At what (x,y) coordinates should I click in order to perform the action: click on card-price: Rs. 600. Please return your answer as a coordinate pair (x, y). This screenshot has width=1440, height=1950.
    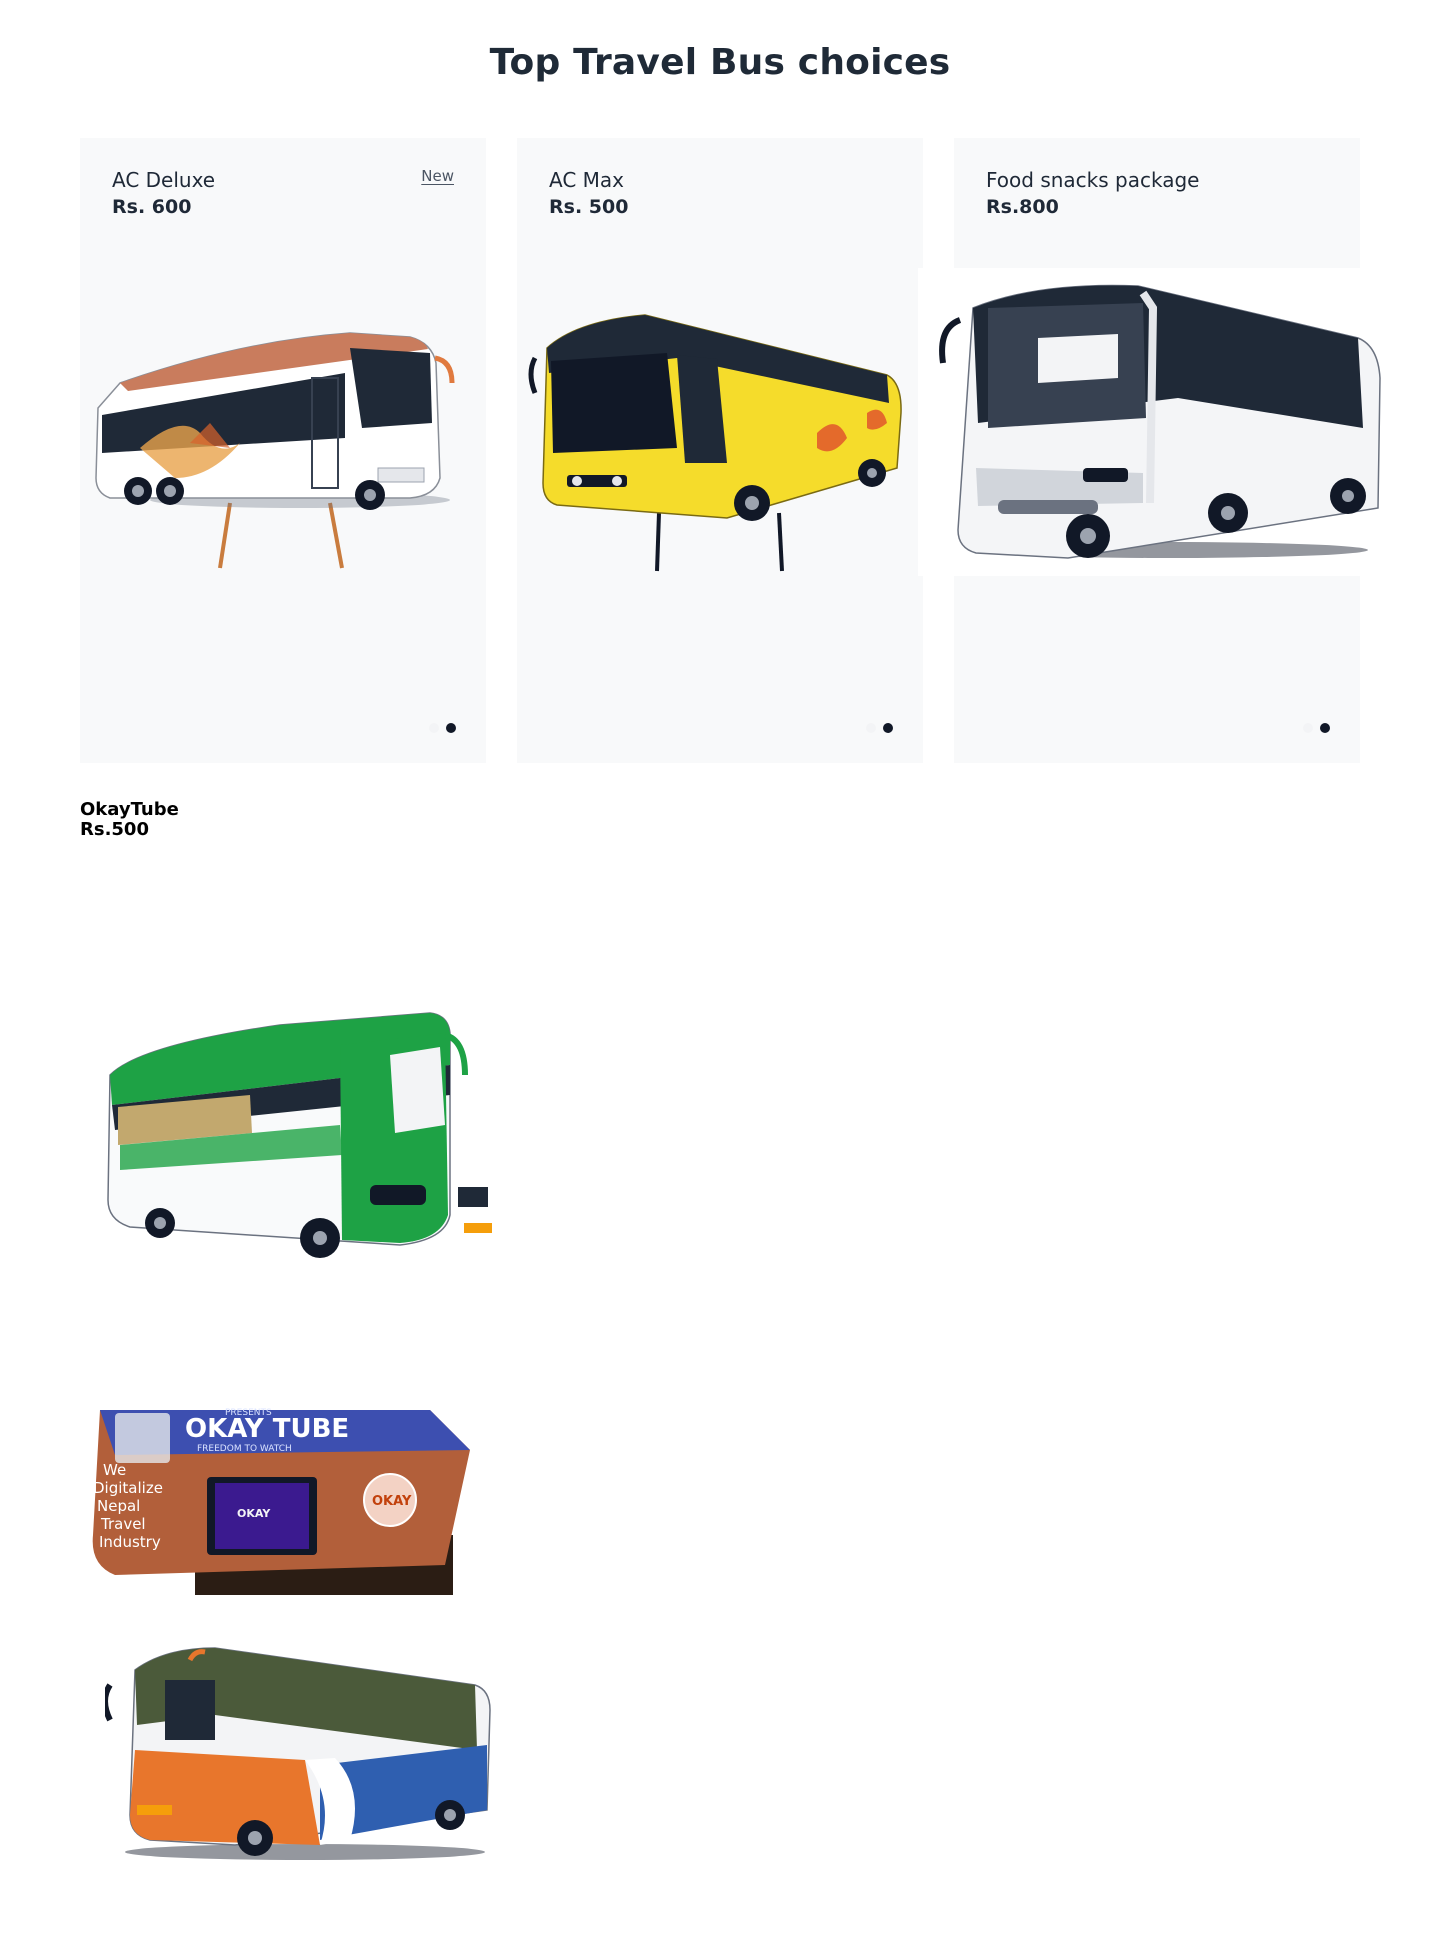
    Looking at the image, I should click on (152, 207).